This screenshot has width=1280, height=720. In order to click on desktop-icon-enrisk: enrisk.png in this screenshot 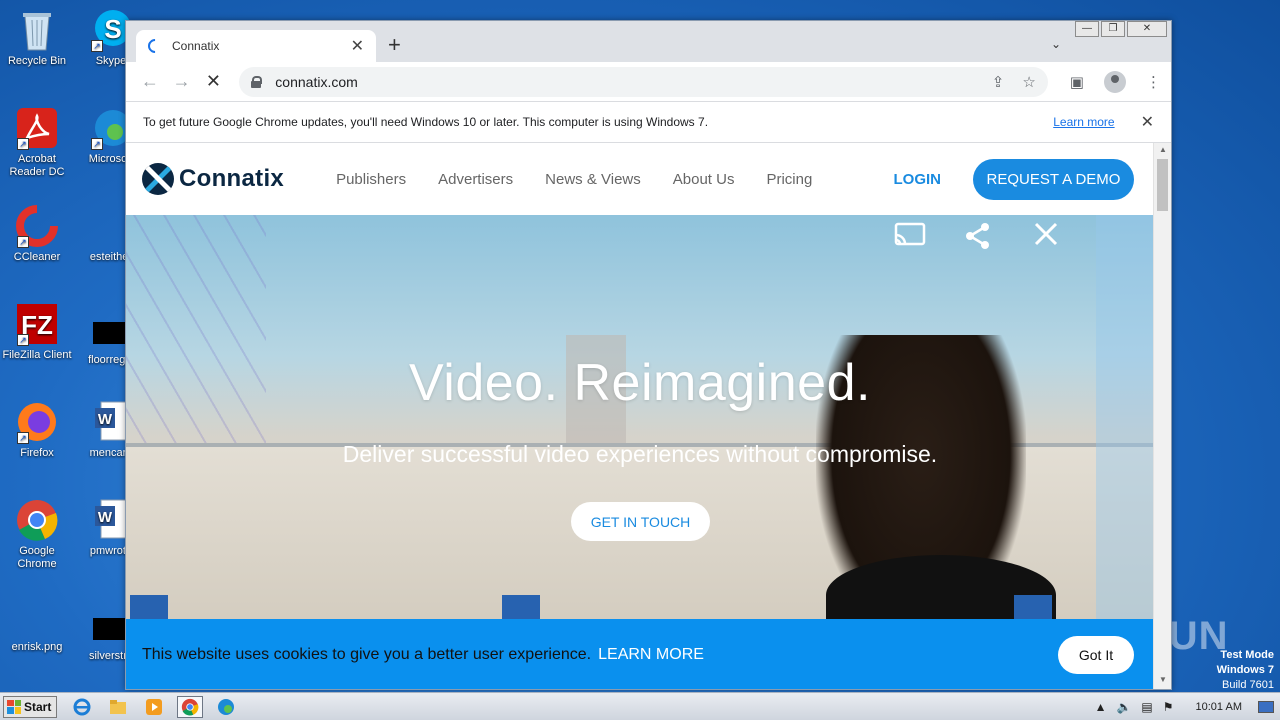, I will do `click(37, 636)`.